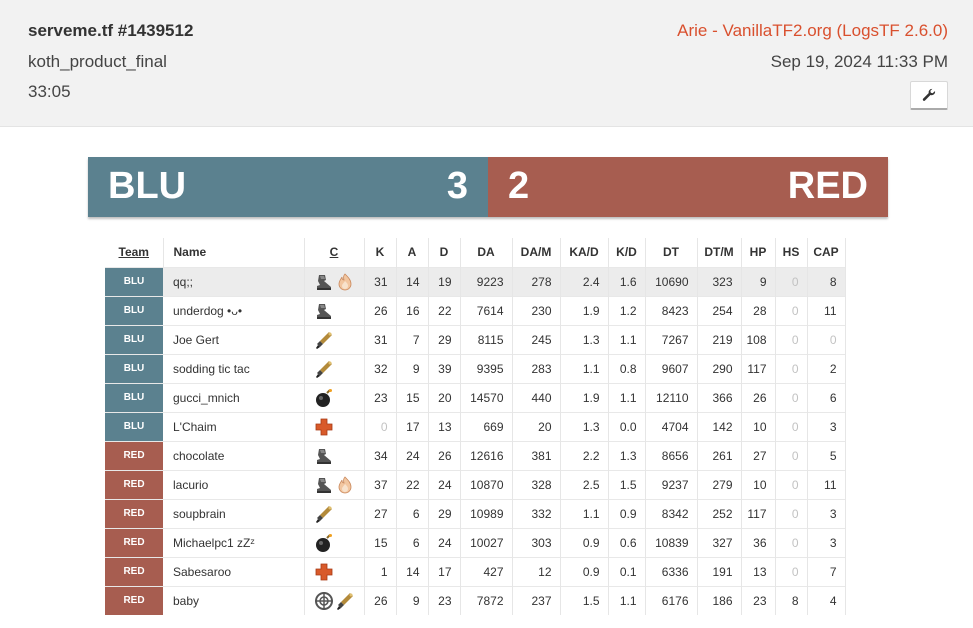  Describe the element at coordinates (412, 252) in the screenshot. I see `col-header-a: A` at that location.